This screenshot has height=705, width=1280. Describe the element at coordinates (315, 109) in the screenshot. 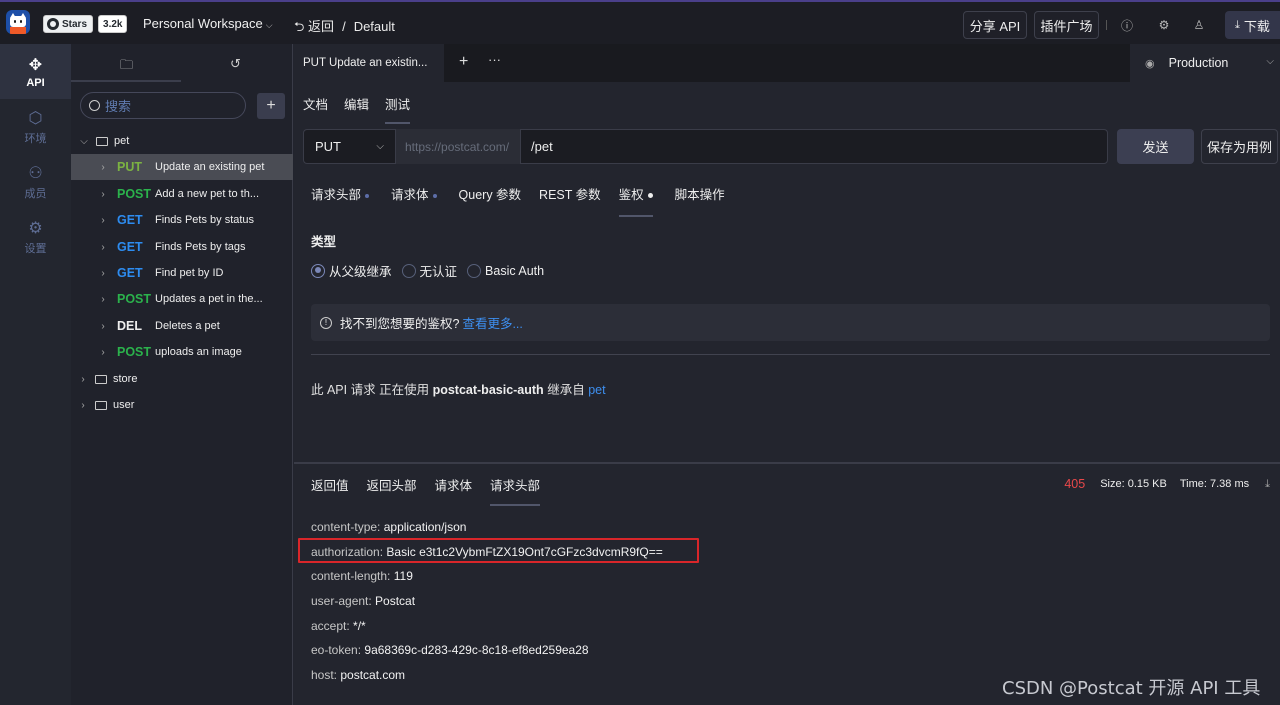

I see `tab-docs: 文档` at that location.